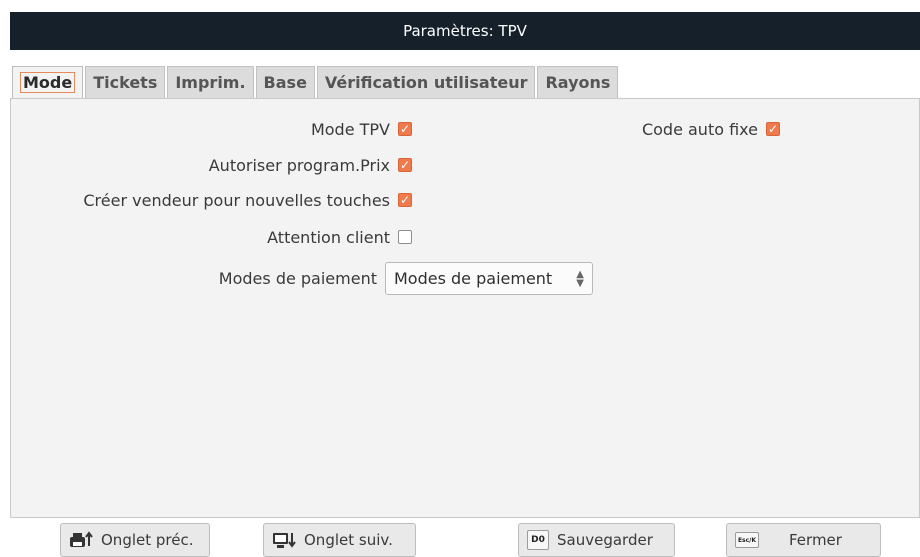  Describe the element at coordinates (773, 129) in the screenshot. I see `code-auto-fixe-checkbox: ✓` at that location.